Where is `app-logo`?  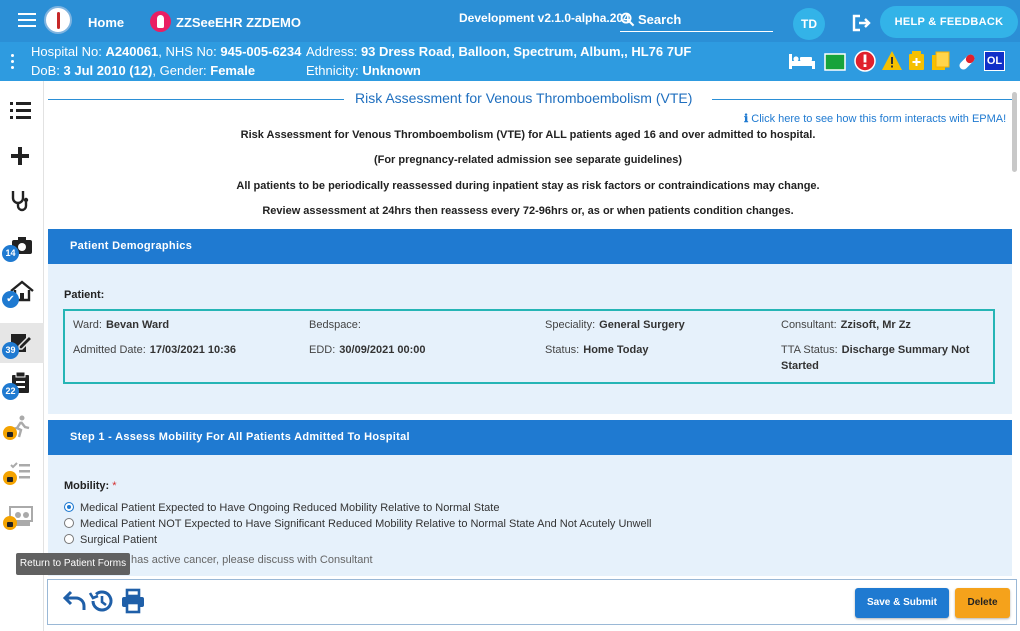 app-logo is located at coordinates (58, 20).